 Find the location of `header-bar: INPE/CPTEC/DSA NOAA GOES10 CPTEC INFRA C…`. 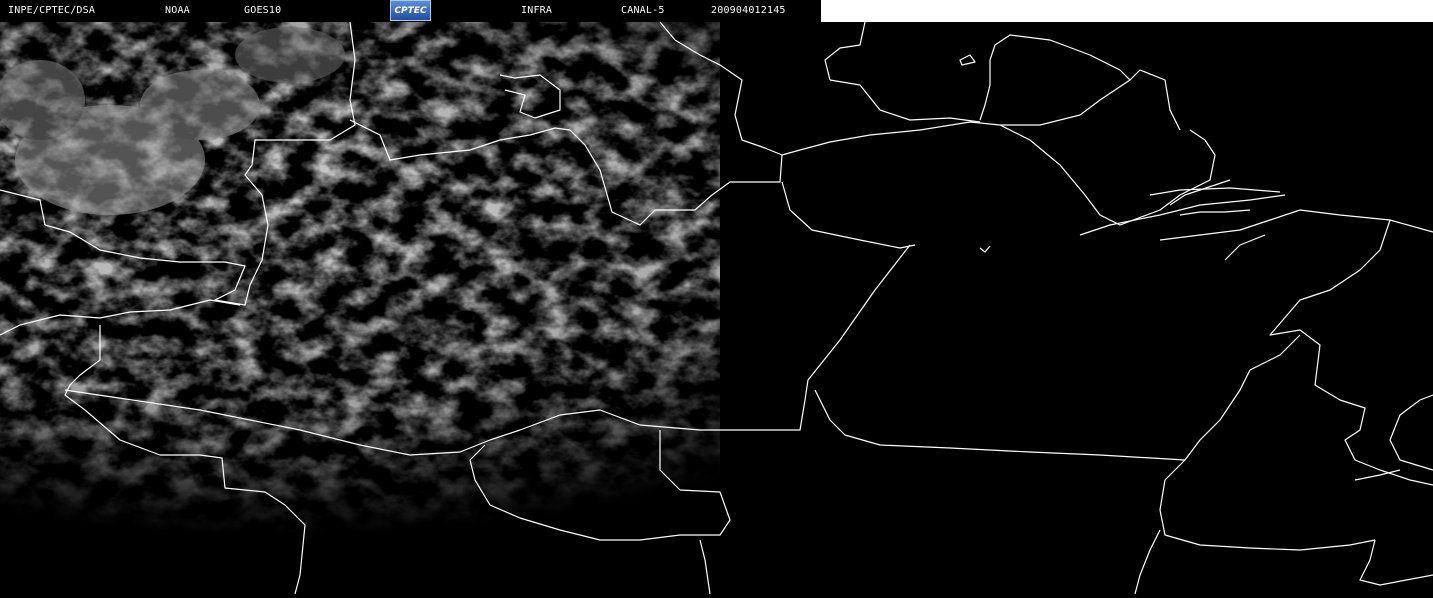

header-bar: INPE/CPTEC/DSA NOAA GOES10 CPTEC INFRA C… is located at coordinates (410, 11).